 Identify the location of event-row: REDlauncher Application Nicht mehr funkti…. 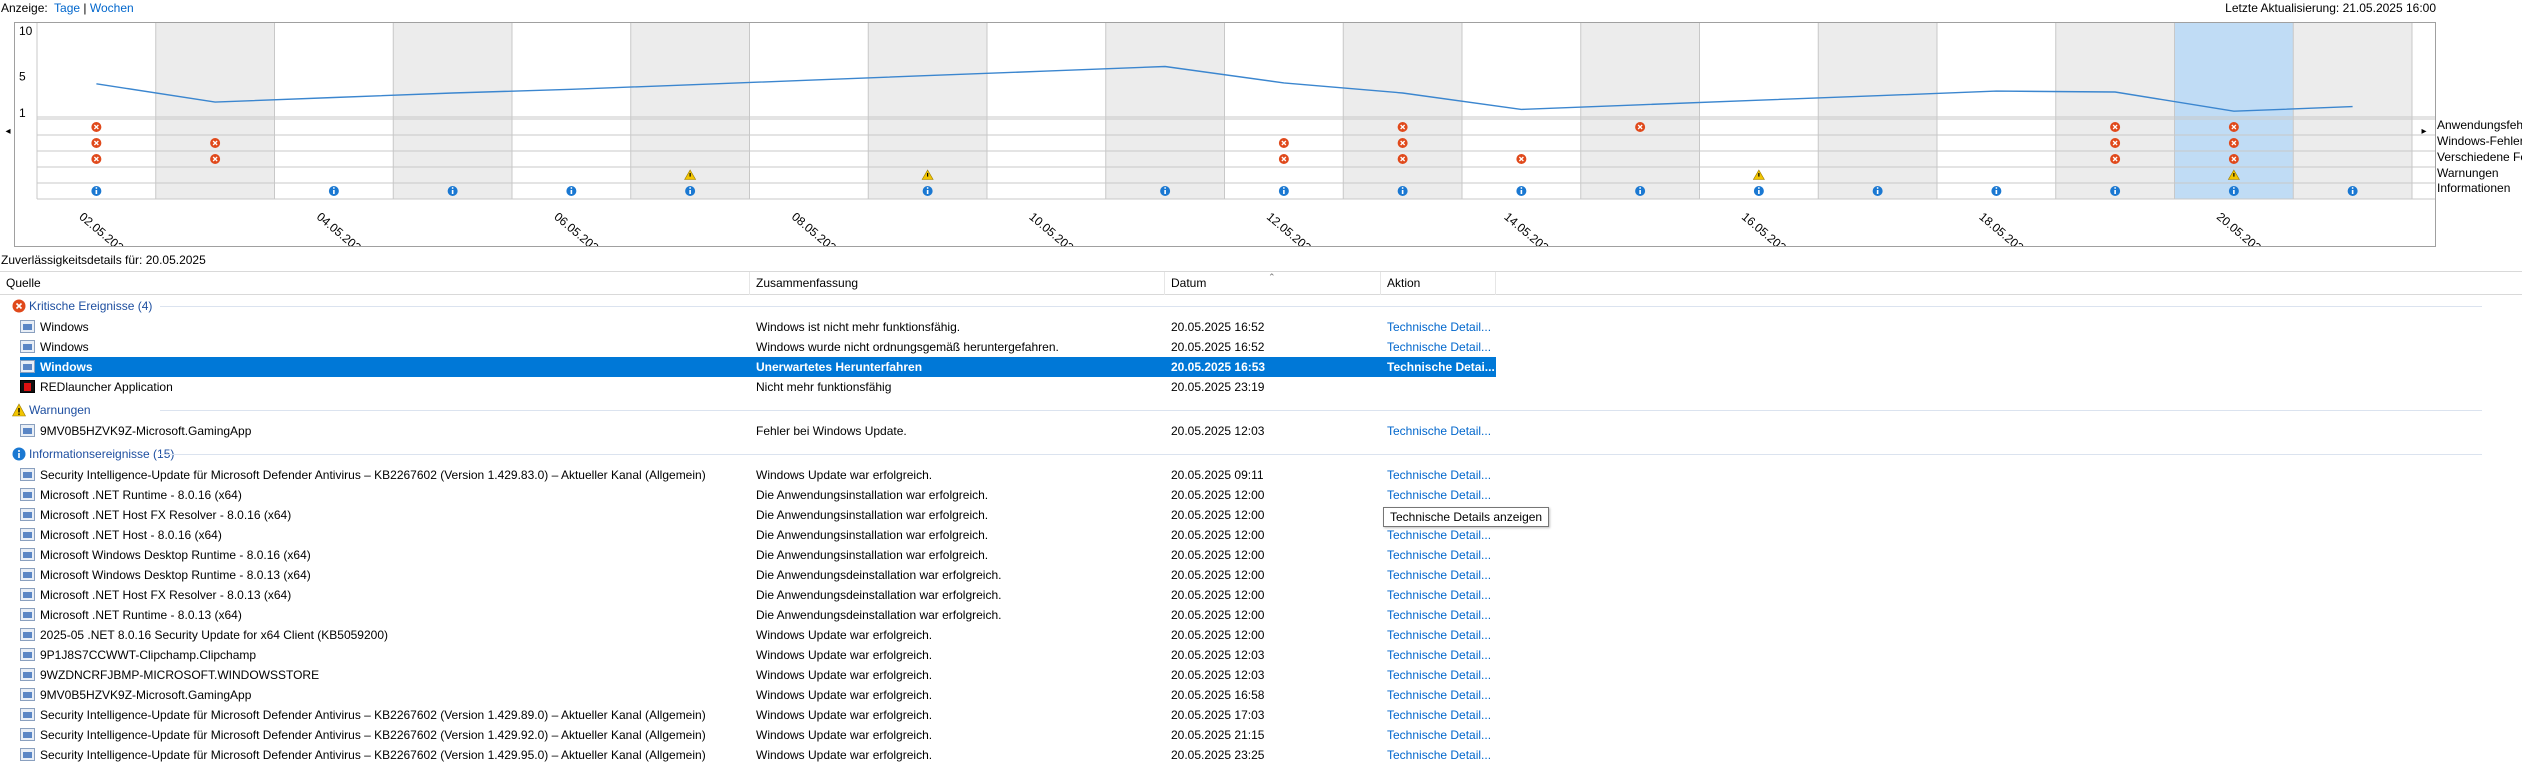
(1261, 387).